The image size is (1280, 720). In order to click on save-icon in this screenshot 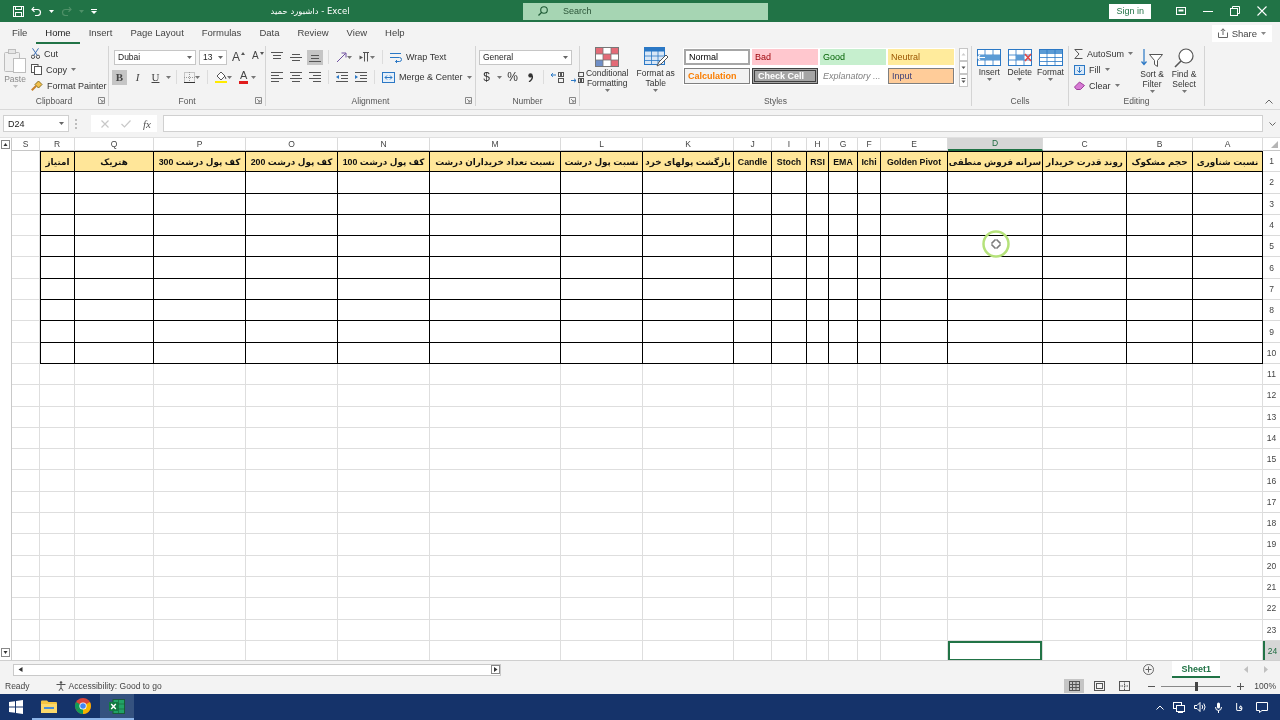, I will do `click(18, 11)`.